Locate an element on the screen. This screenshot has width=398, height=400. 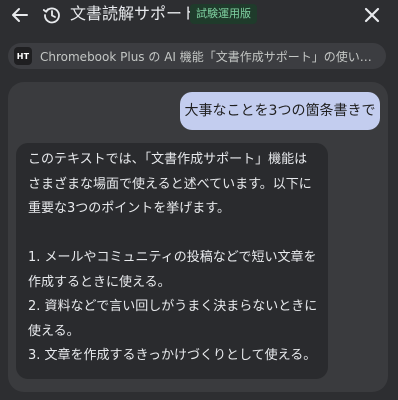
back-button is located at coordinates (20, 15).